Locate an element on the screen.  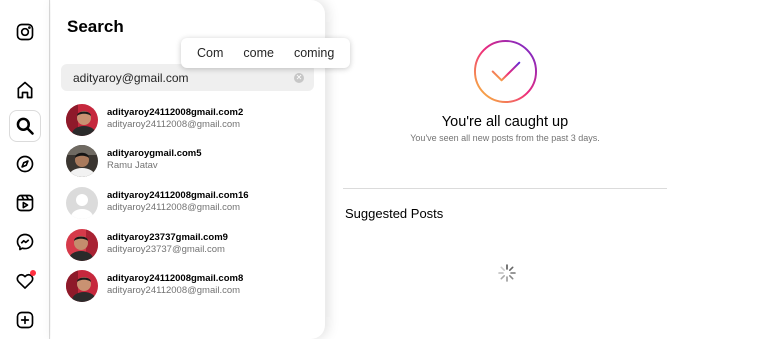
suggestion-item: come is located at coordinates (258, 53).